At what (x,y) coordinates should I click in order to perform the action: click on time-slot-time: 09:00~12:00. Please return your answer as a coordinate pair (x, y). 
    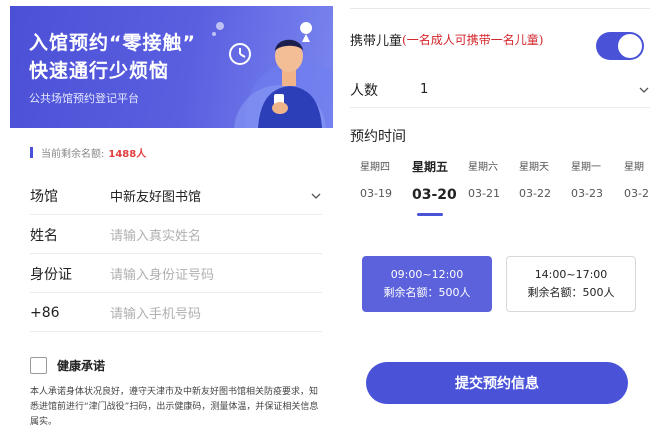
    Looking at the image, I should click on (427, 274).